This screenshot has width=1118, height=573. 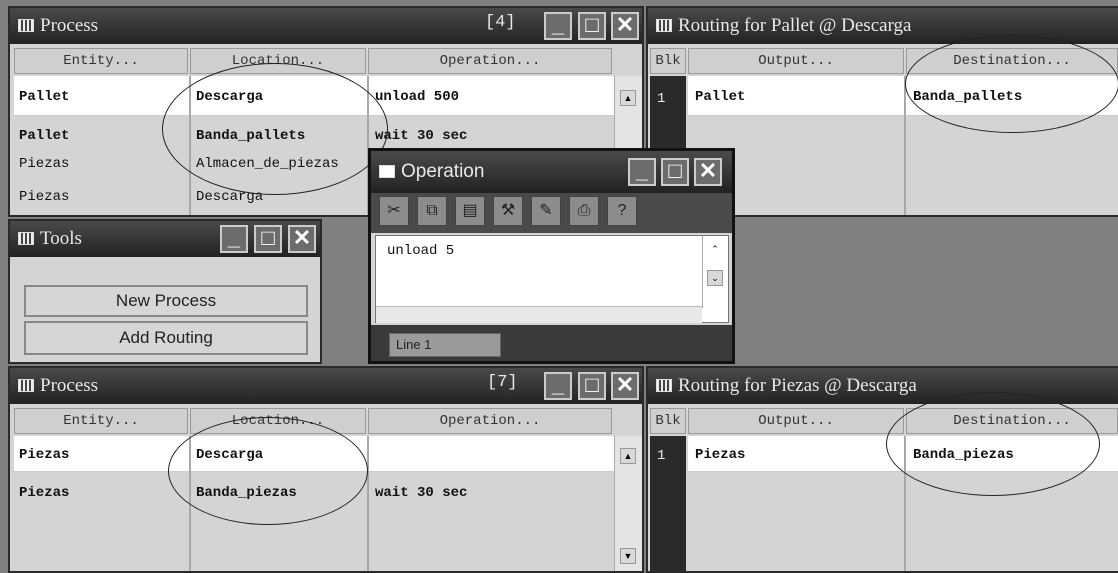 I want to click on title-bar: Tools _ □ ✕, so click(x=165, y=239).